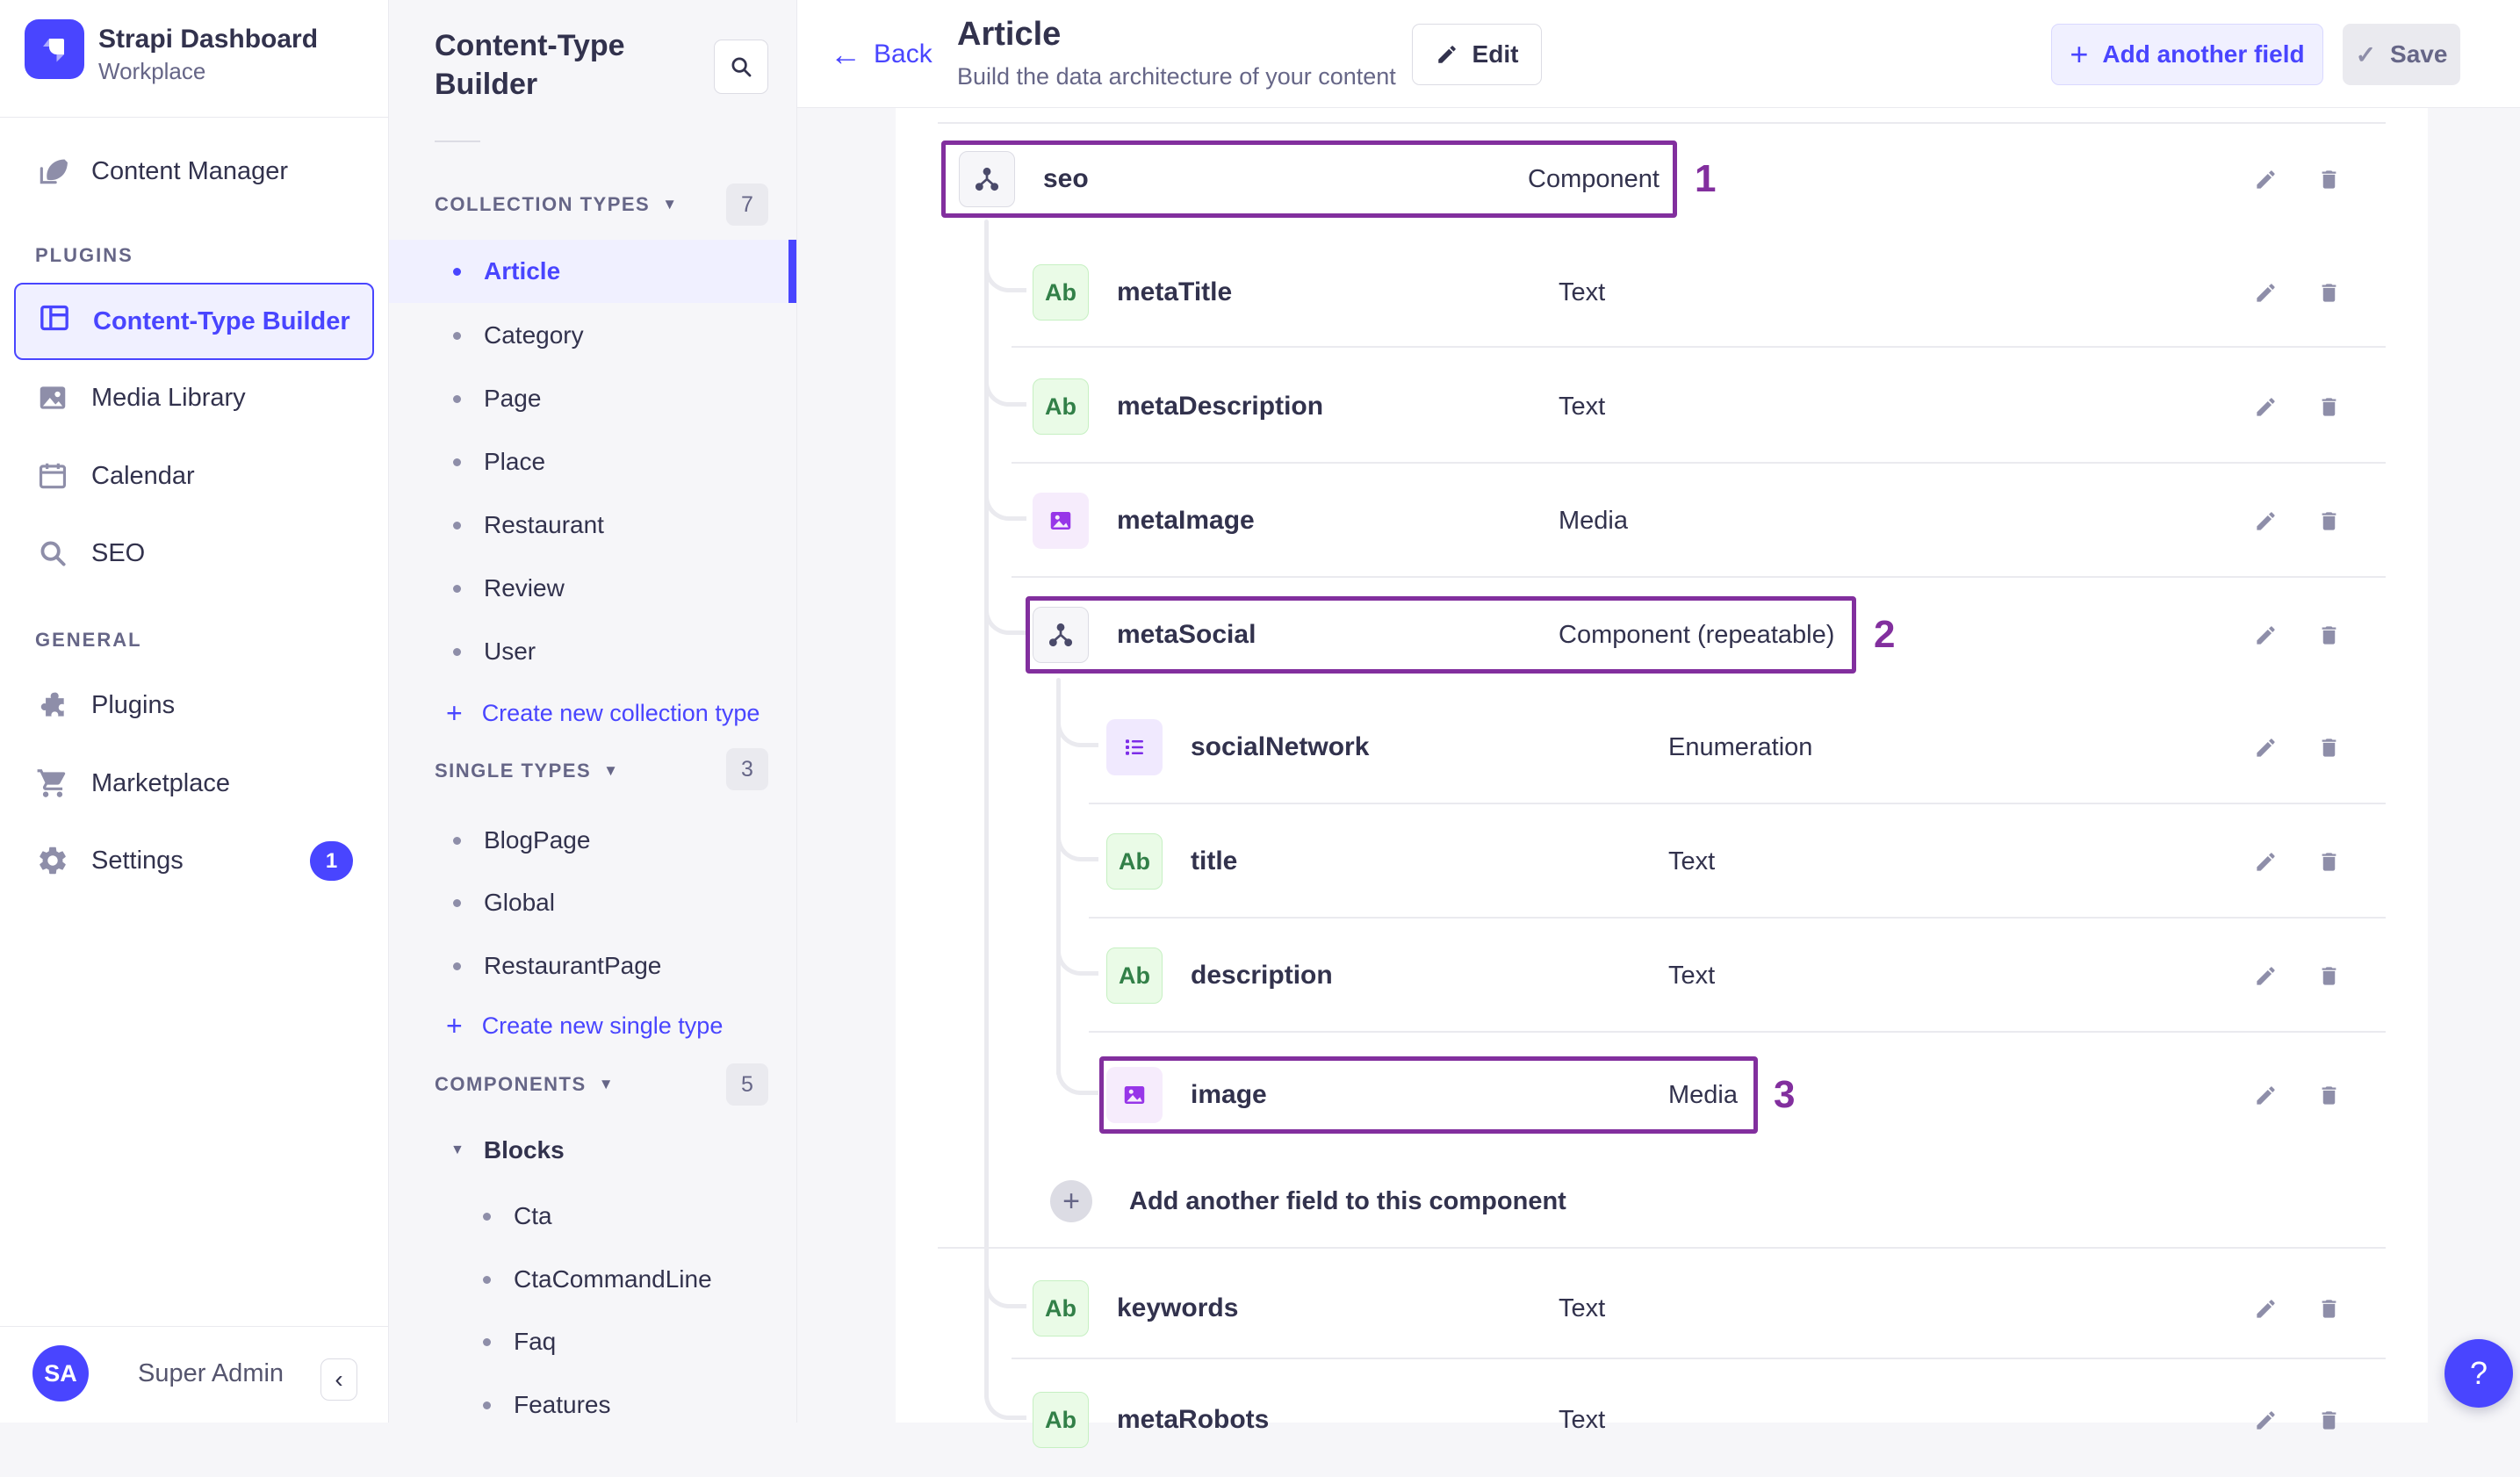 Image resolution: width=2520 pixels, height=1477 pixels. I want to click on create-single-type-link: + Create new single type, so click(584, 1025).